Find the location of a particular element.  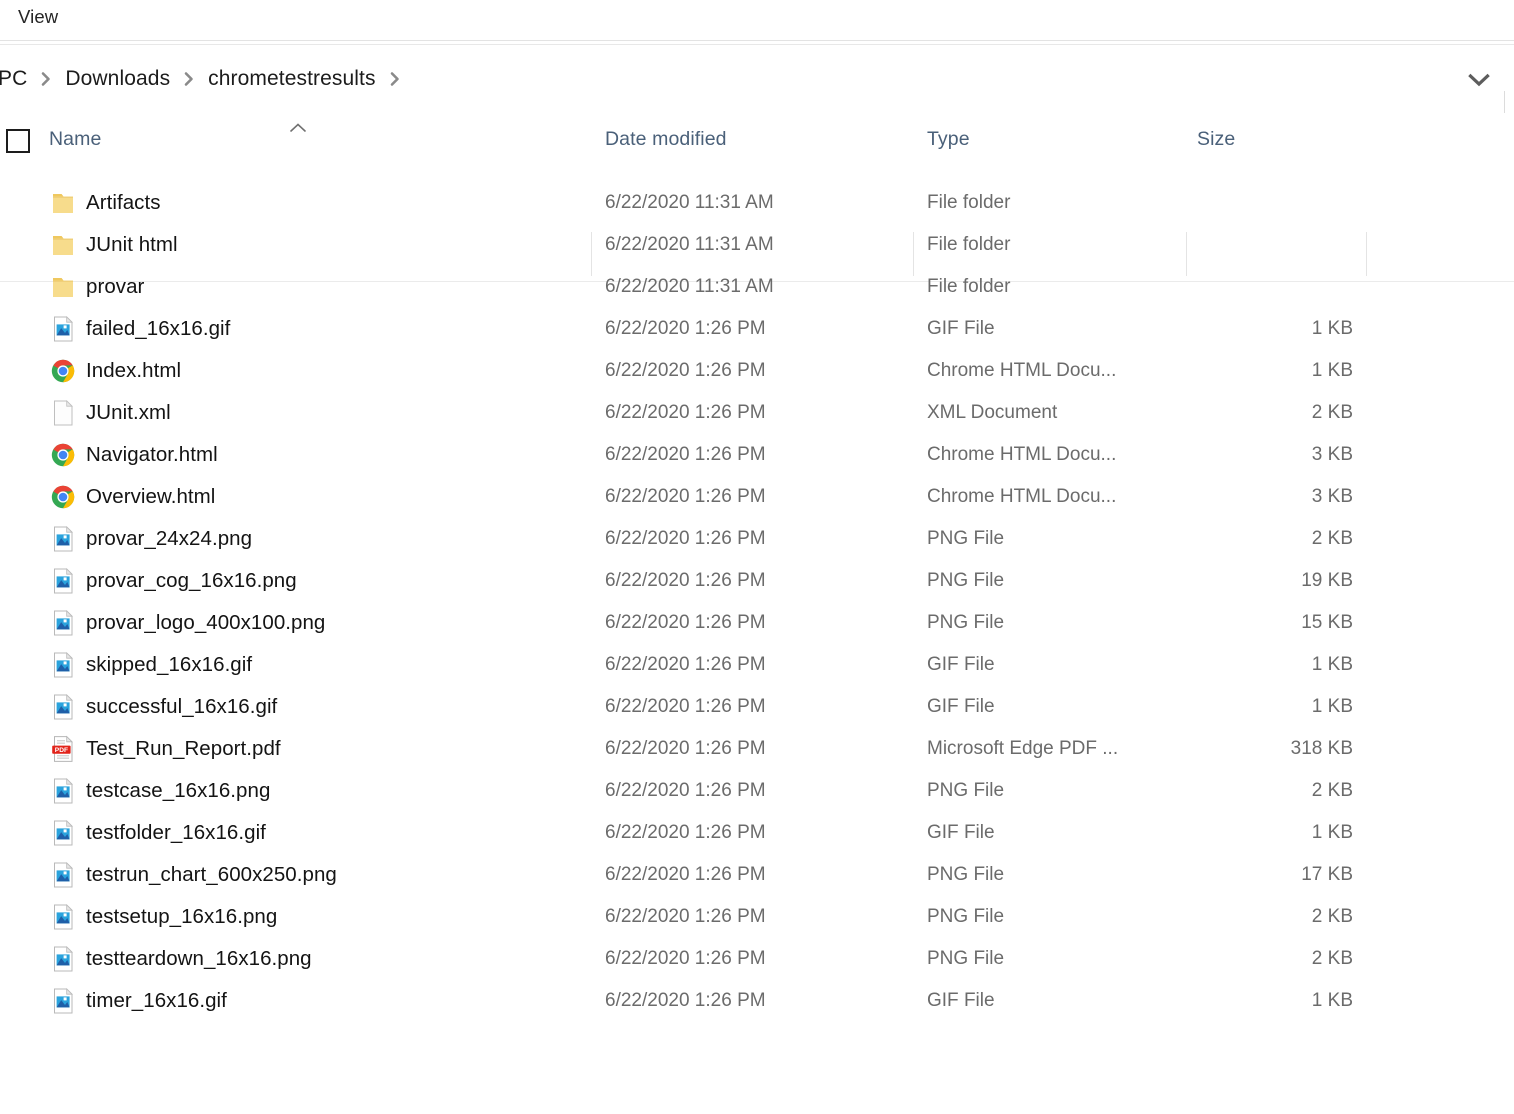

file-name: JUnit html is located at coordinates (132, 245).